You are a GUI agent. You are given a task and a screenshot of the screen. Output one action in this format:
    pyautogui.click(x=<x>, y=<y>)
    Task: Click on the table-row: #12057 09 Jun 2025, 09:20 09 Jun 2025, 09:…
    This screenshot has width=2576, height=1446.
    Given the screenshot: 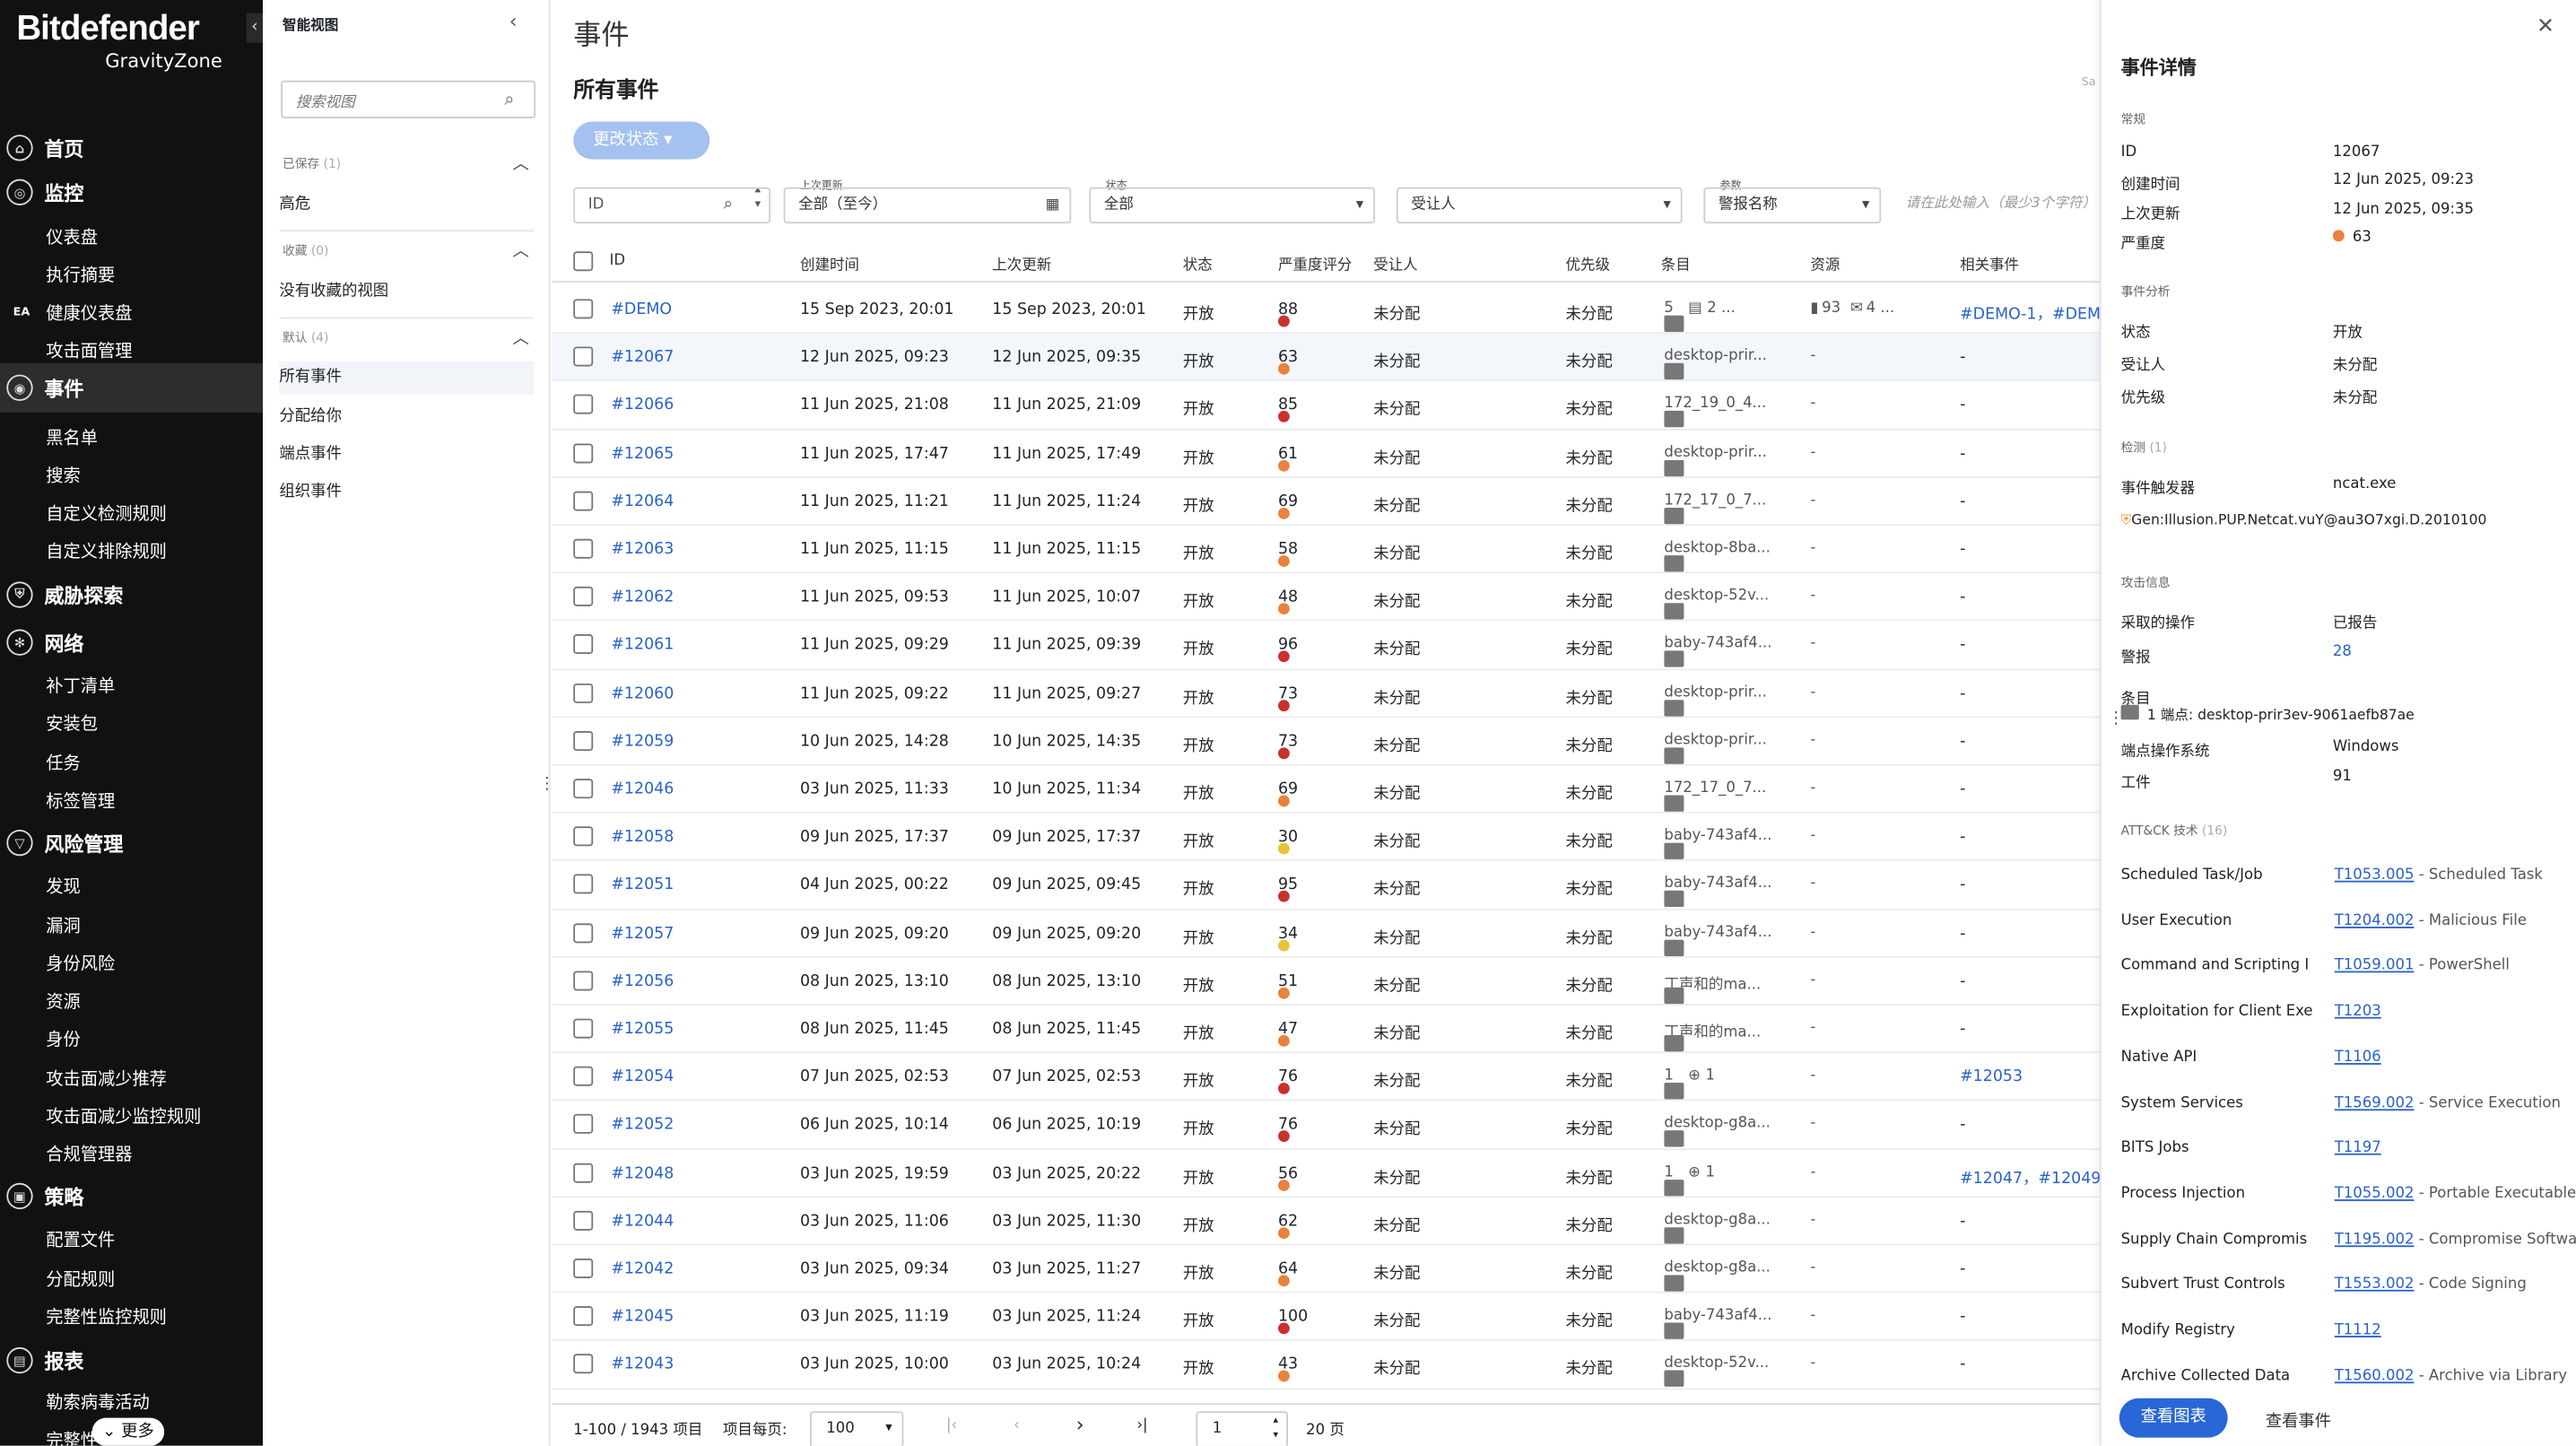 What is the action you would take?
    pyautogui.click(x=1326, y=934)
    